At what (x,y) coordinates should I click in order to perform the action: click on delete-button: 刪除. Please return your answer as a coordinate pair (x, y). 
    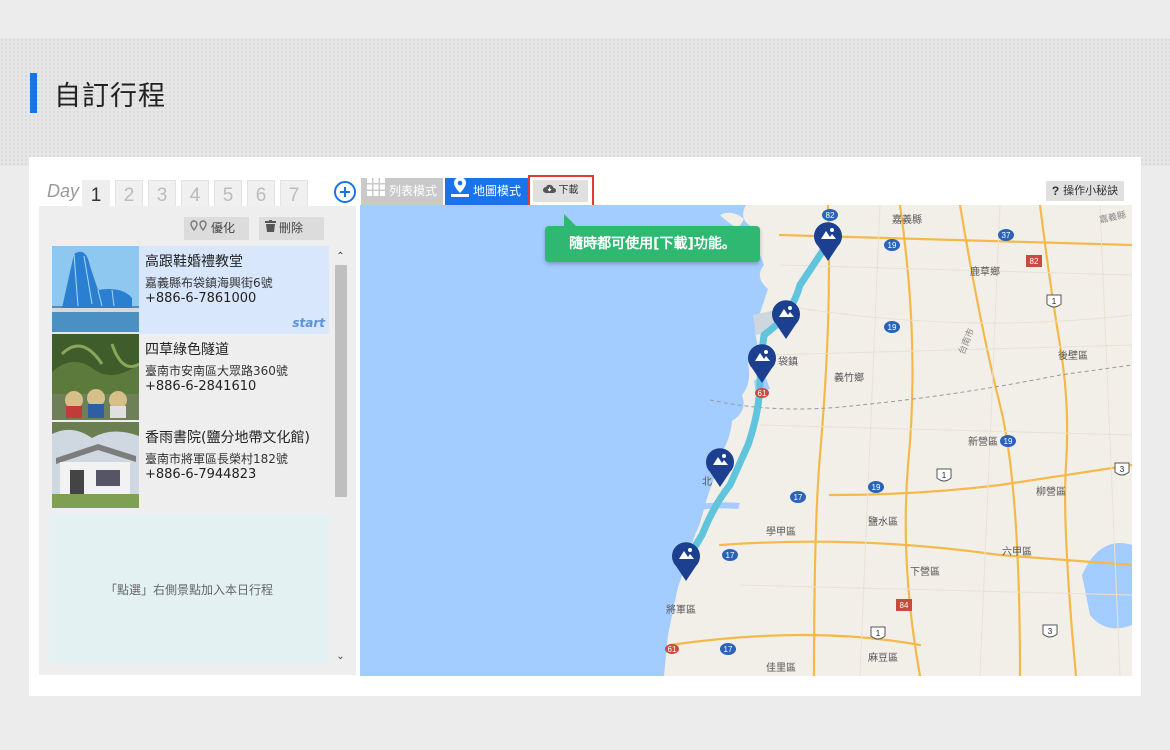
    Looking at the image, I should click on (291, 228).